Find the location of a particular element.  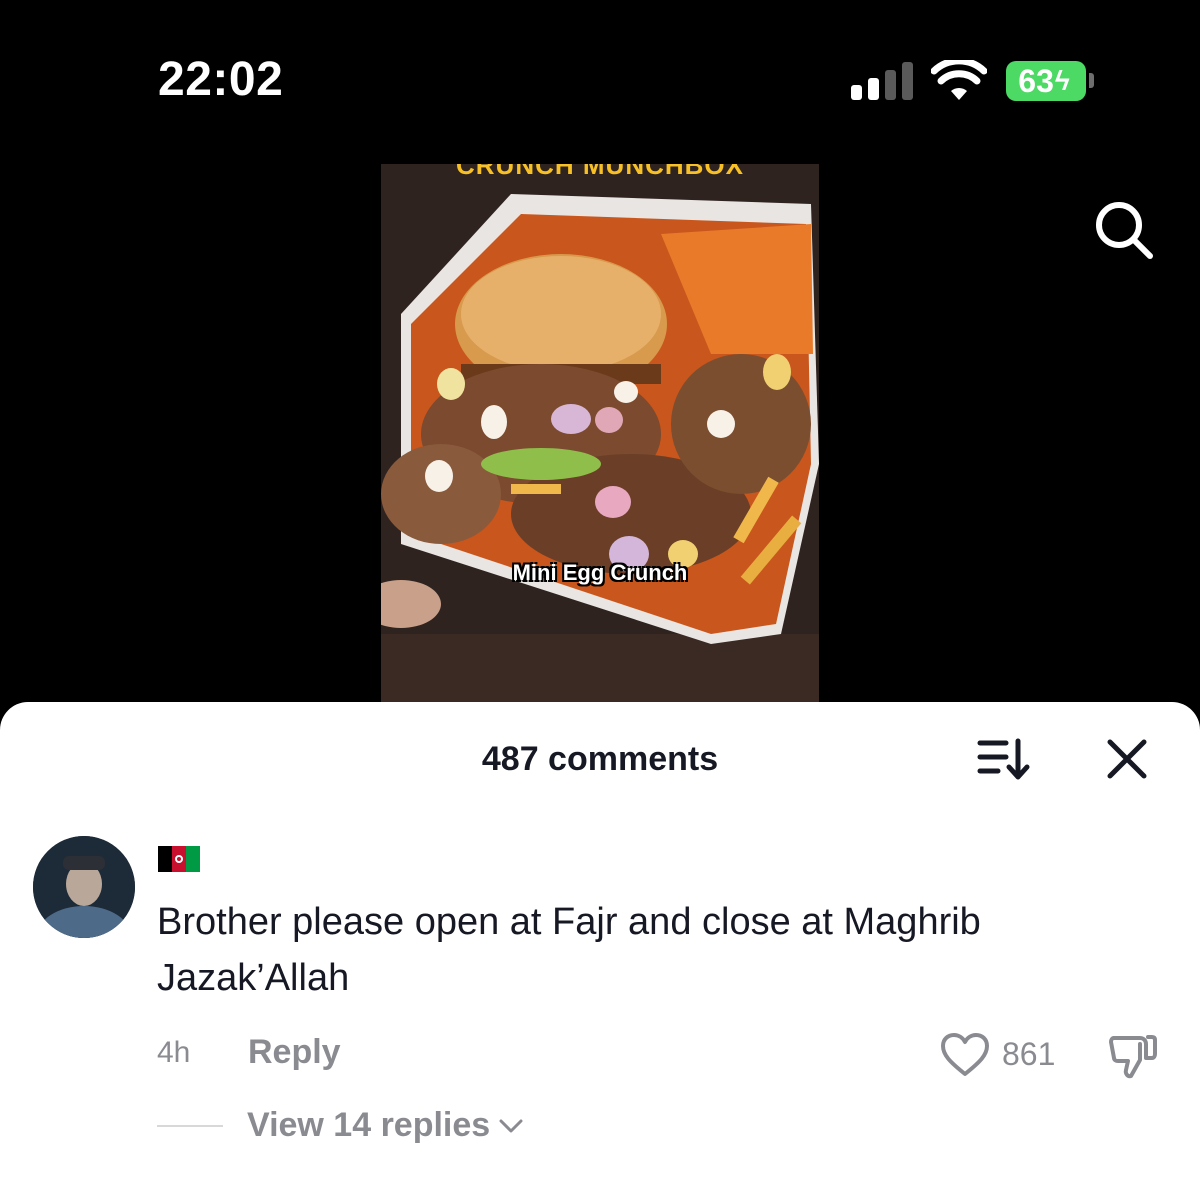

dislike-icon is located at coordinates (1133, 1056).